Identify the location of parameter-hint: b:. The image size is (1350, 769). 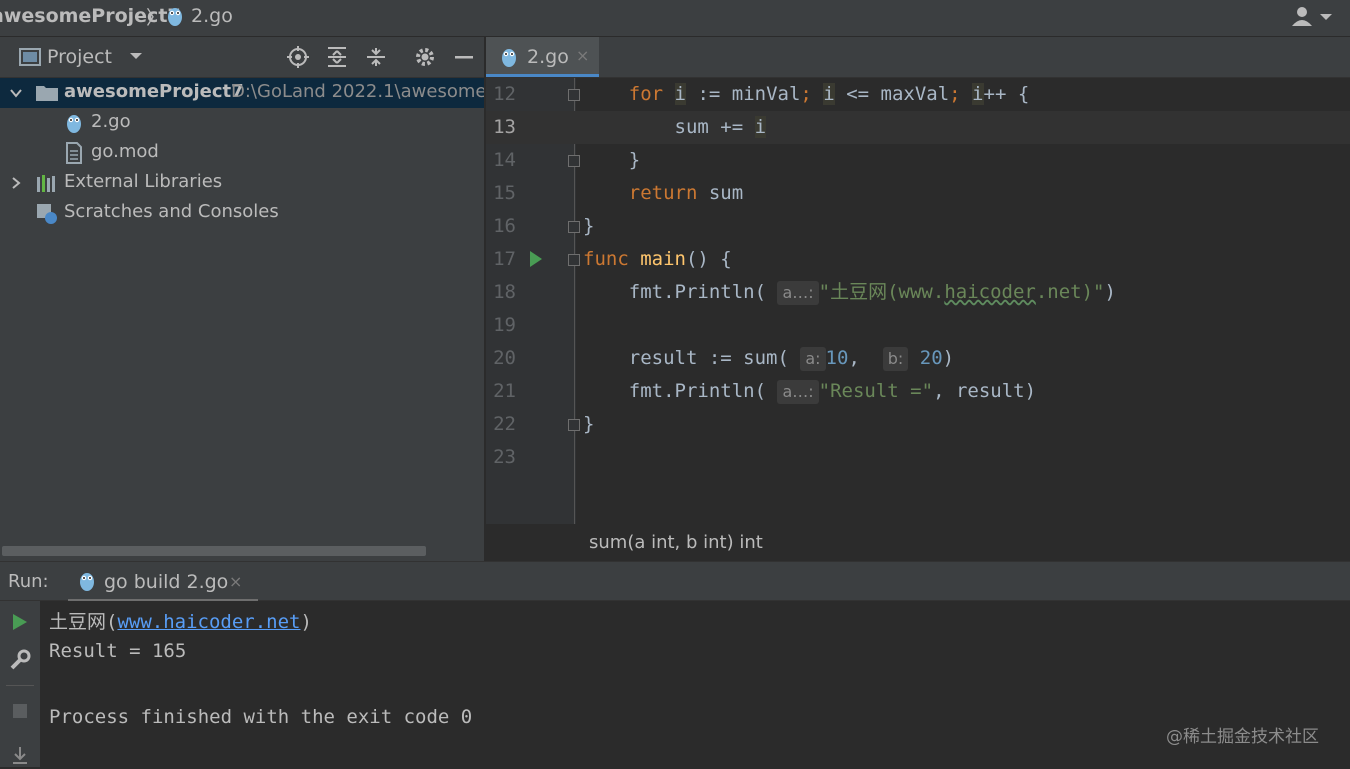
(895, 359).